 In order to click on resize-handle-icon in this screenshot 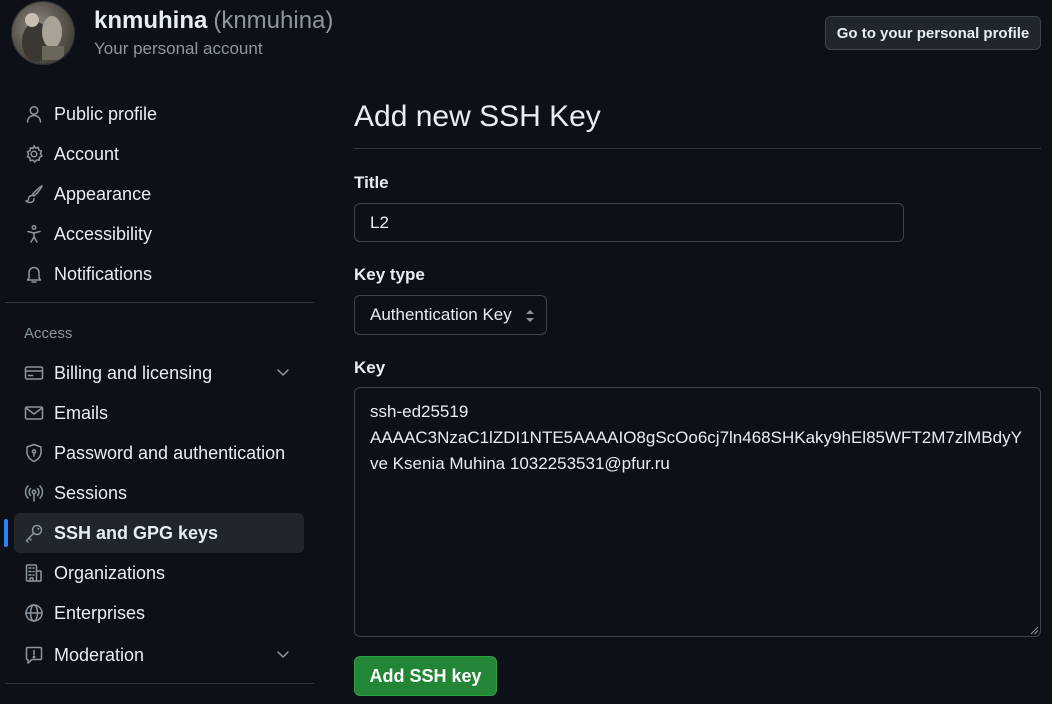, I will do `click(1034, 630)`.